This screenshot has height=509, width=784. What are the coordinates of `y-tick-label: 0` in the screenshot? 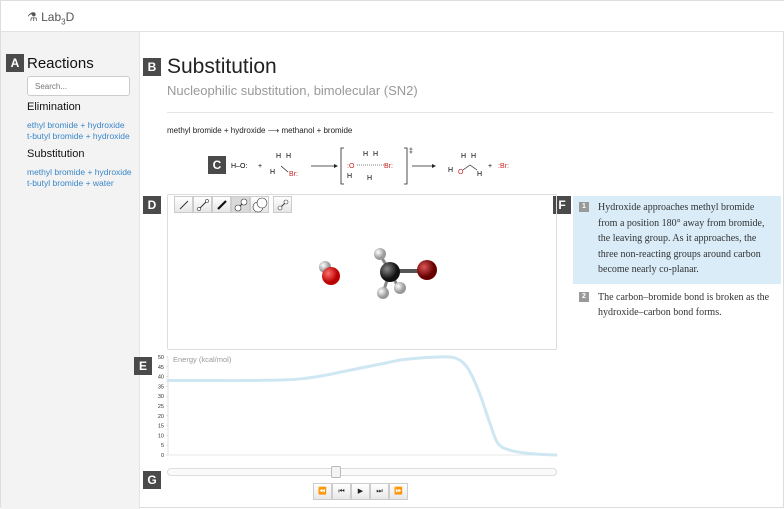 It's located at (162, 456).